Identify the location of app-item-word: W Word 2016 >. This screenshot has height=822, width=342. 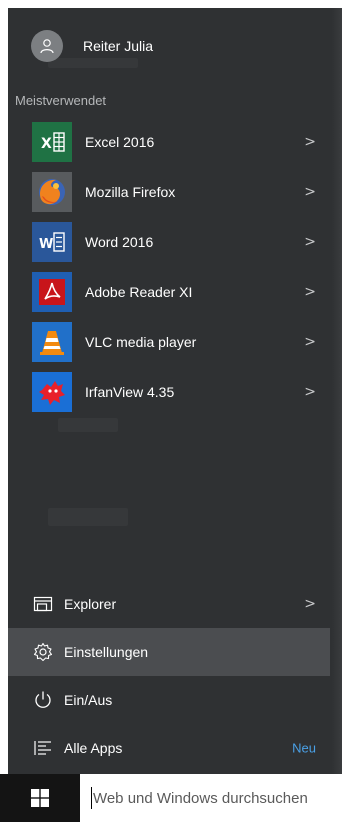
(169, 242).